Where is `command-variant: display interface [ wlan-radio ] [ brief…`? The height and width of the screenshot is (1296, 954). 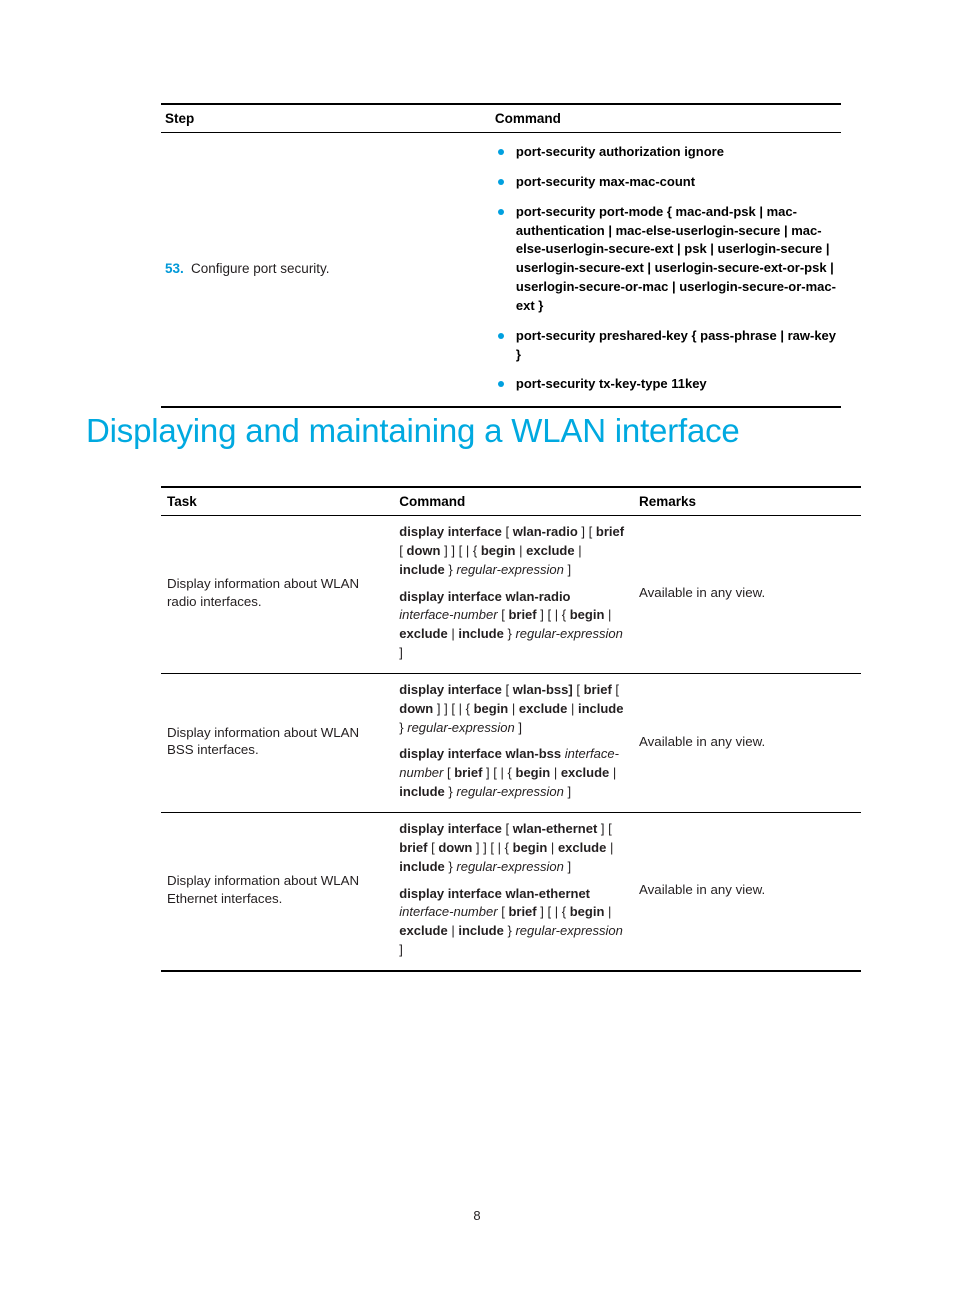 command-variant: display interface [ wlan-radio ] [ brief… is located at coordinates (513, 551).